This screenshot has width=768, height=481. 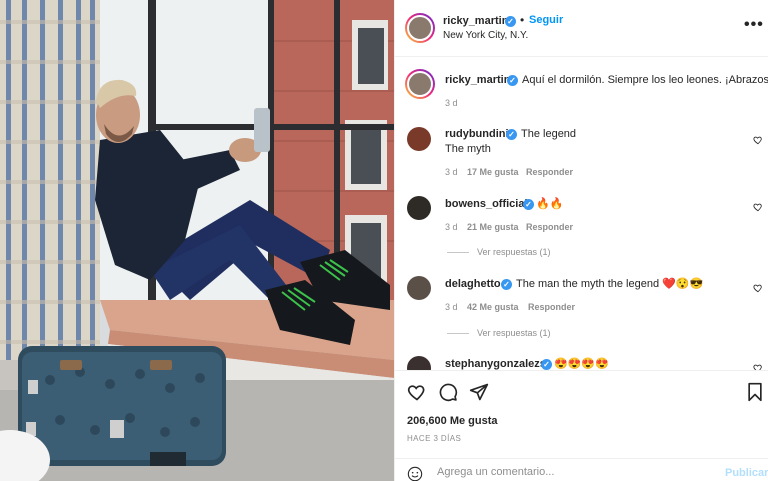 What do you see at coordinates (746, 473) in the screenshot?
I see `publish-button: Publicar` at bounding box center [746, 473].